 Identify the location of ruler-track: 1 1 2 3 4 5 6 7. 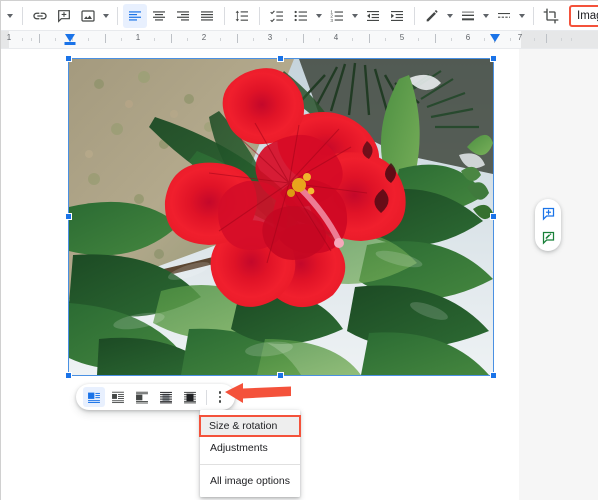
(299, 39).